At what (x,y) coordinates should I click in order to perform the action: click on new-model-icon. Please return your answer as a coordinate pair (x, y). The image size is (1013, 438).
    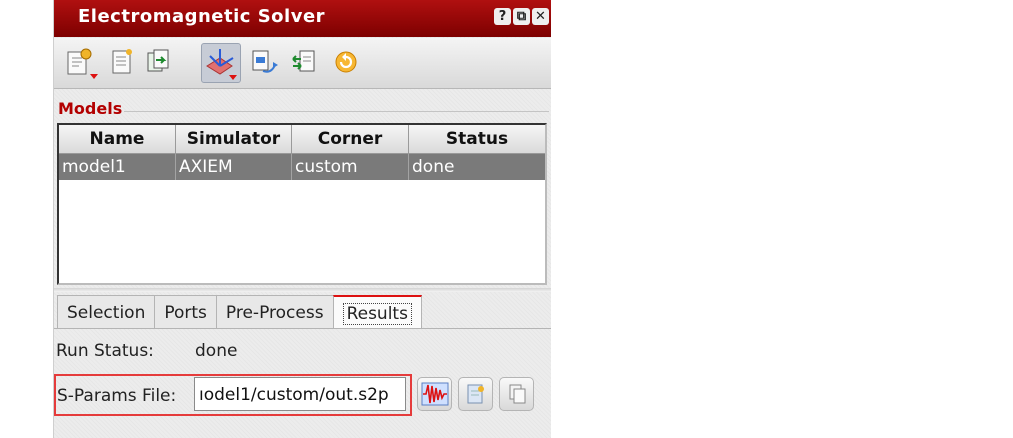
    Looking at the image, I should click on (81, 63).